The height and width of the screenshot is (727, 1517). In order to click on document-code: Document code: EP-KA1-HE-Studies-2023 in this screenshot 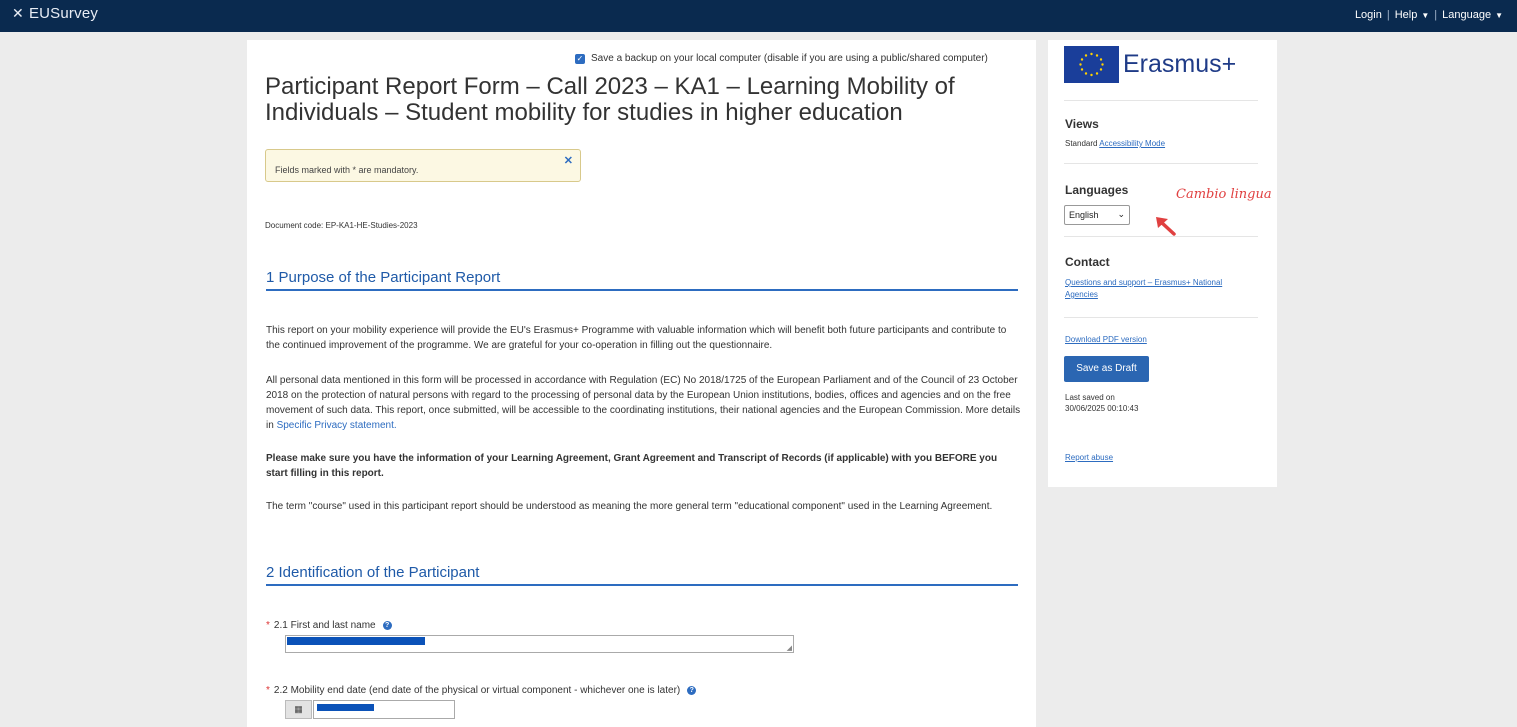, I will do `click(341, 225)`.